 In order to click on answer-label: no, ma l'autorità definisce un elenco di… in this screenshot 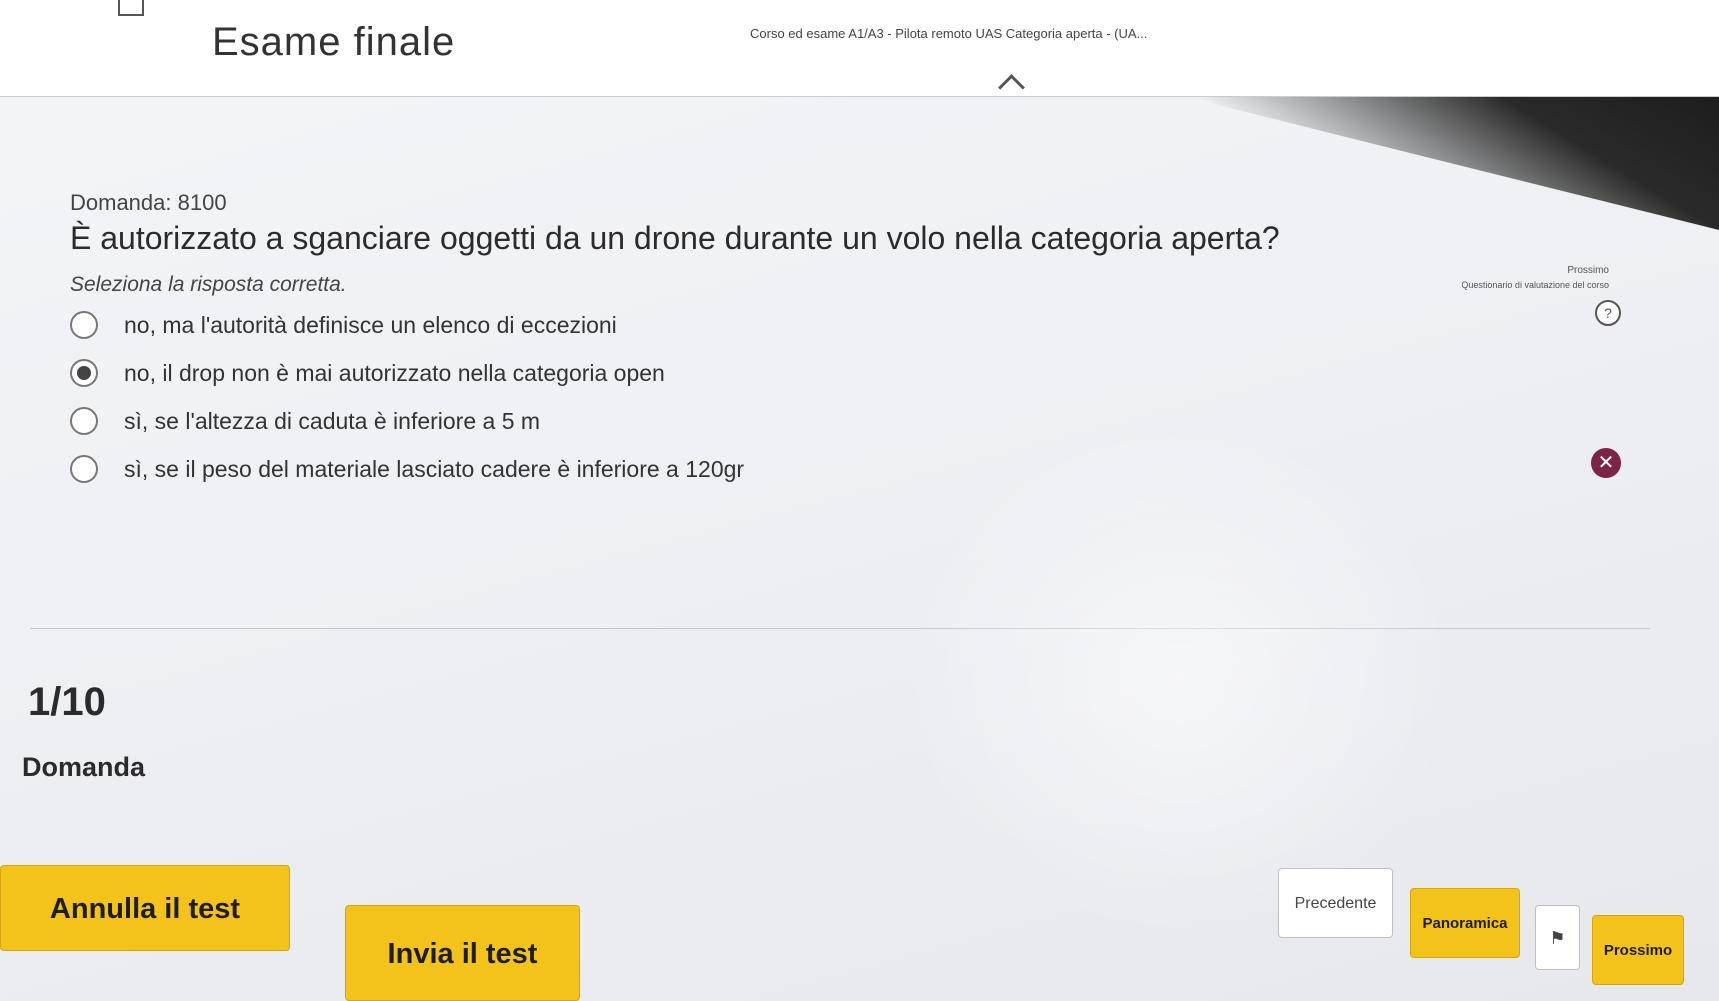, I will do `click(370, 325)`.